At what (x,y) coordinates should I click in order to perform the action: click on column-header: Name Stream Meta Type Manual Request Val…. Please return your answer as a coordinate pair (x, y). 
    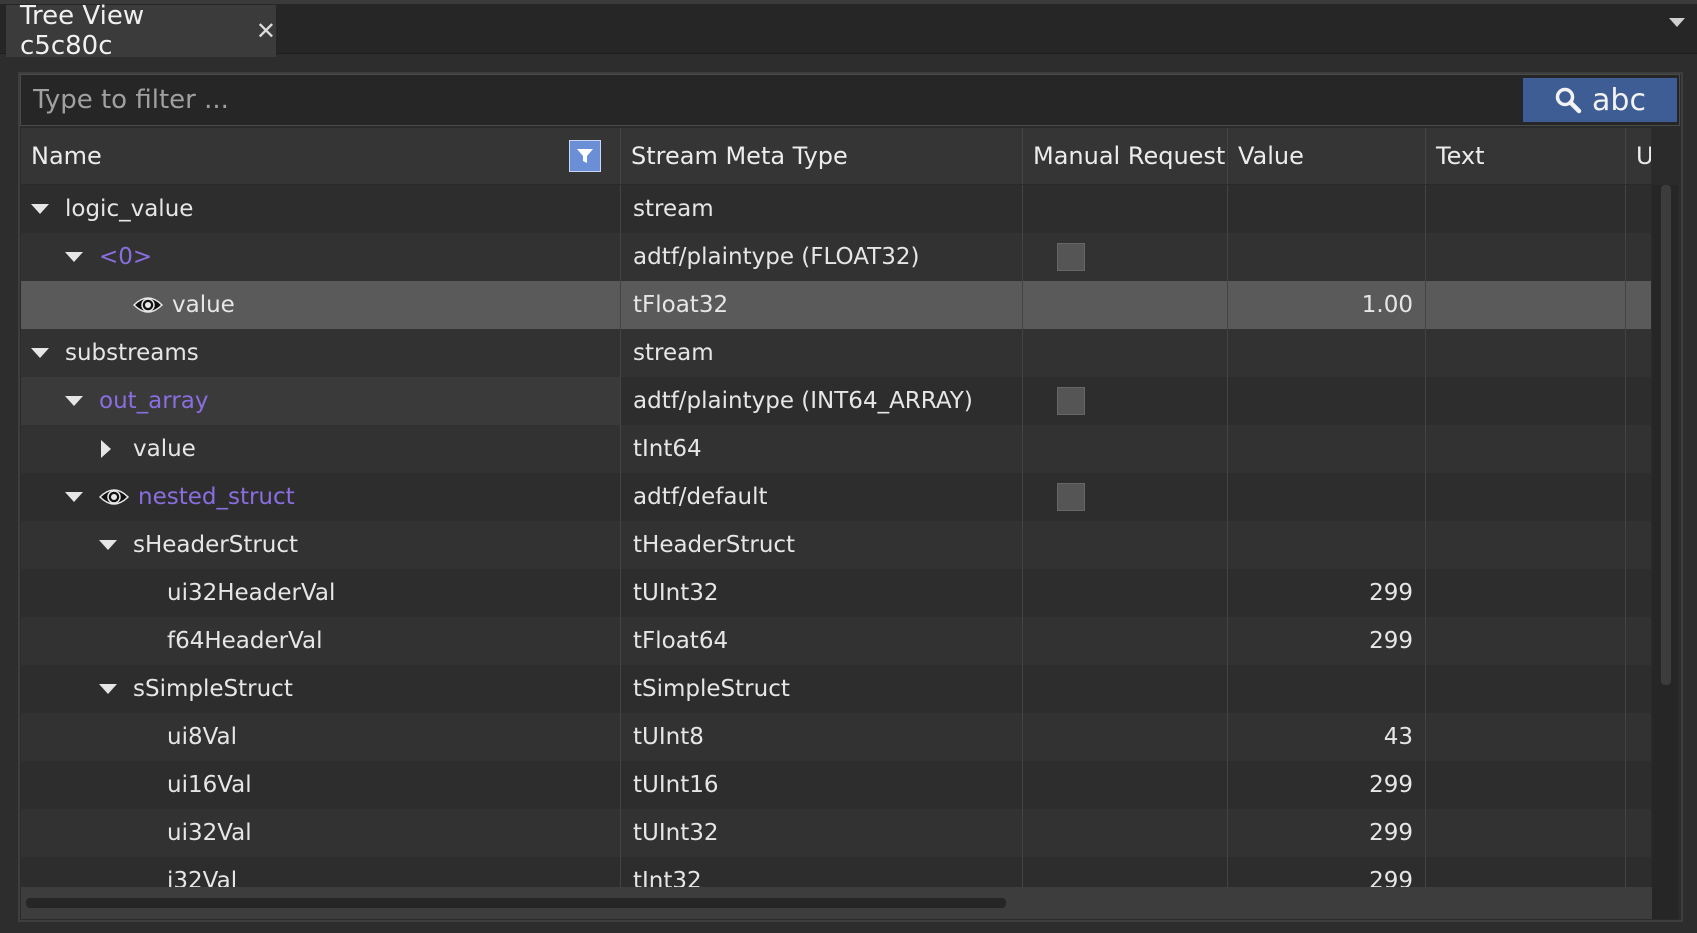
    Looking at the image, I should click on (836, 156).